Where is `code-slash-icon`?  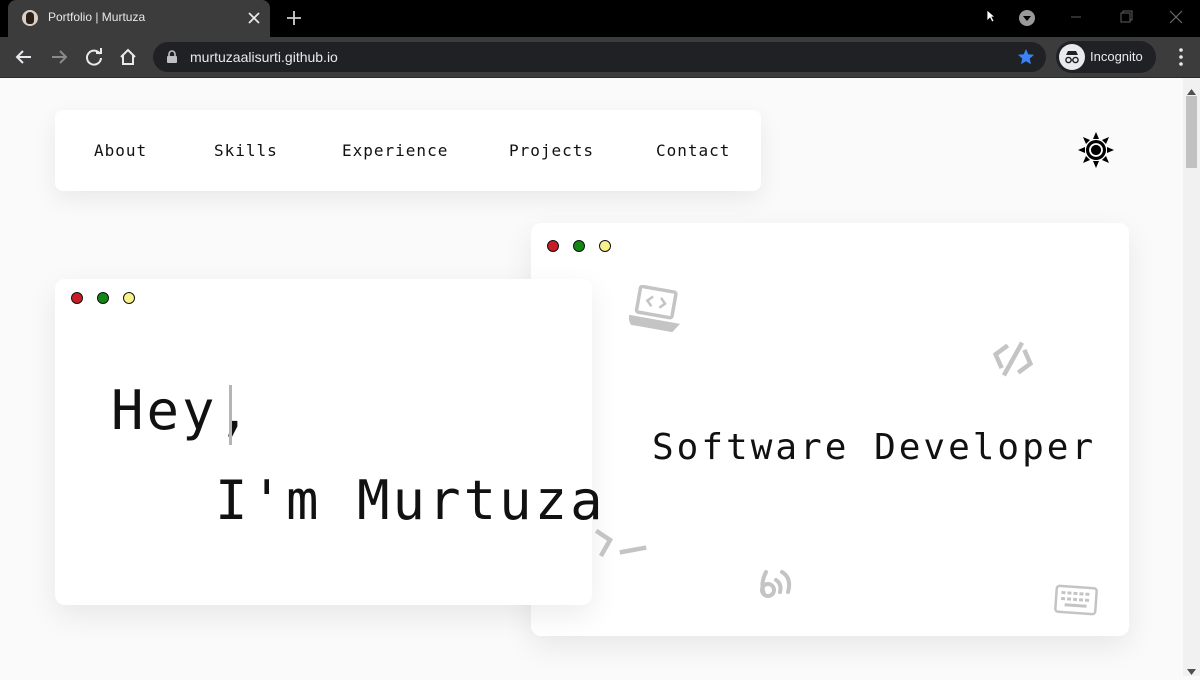 code-slash-icon is located at coordinates (1013, 361).